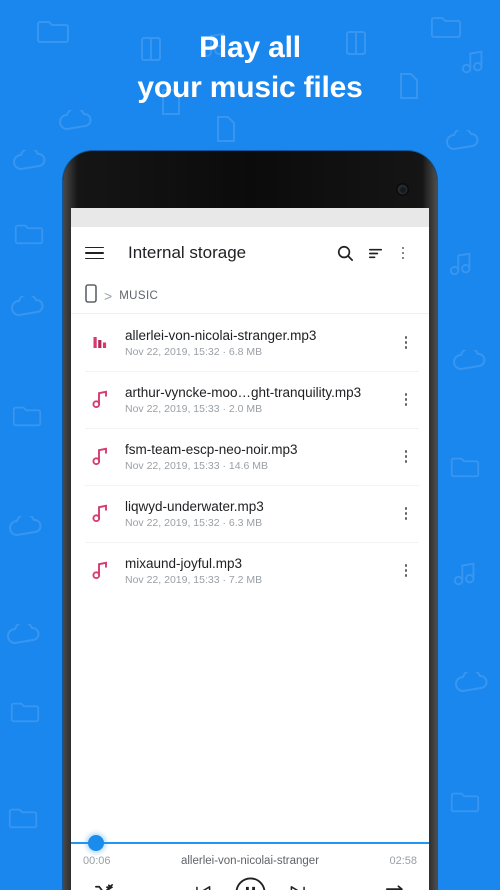 This screenshot has height=890, width=500. What do you see at coordinates (194, 506) in the screenshot?
I see `file-name: liqwyd-underwater.mp3` at bounding box center [194, 506].